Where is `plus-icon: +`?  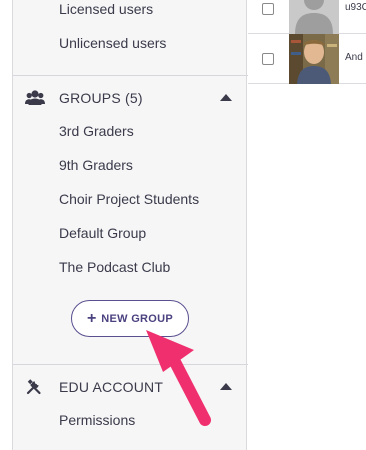 plus-icon: + is located at coordinates (91, 318).